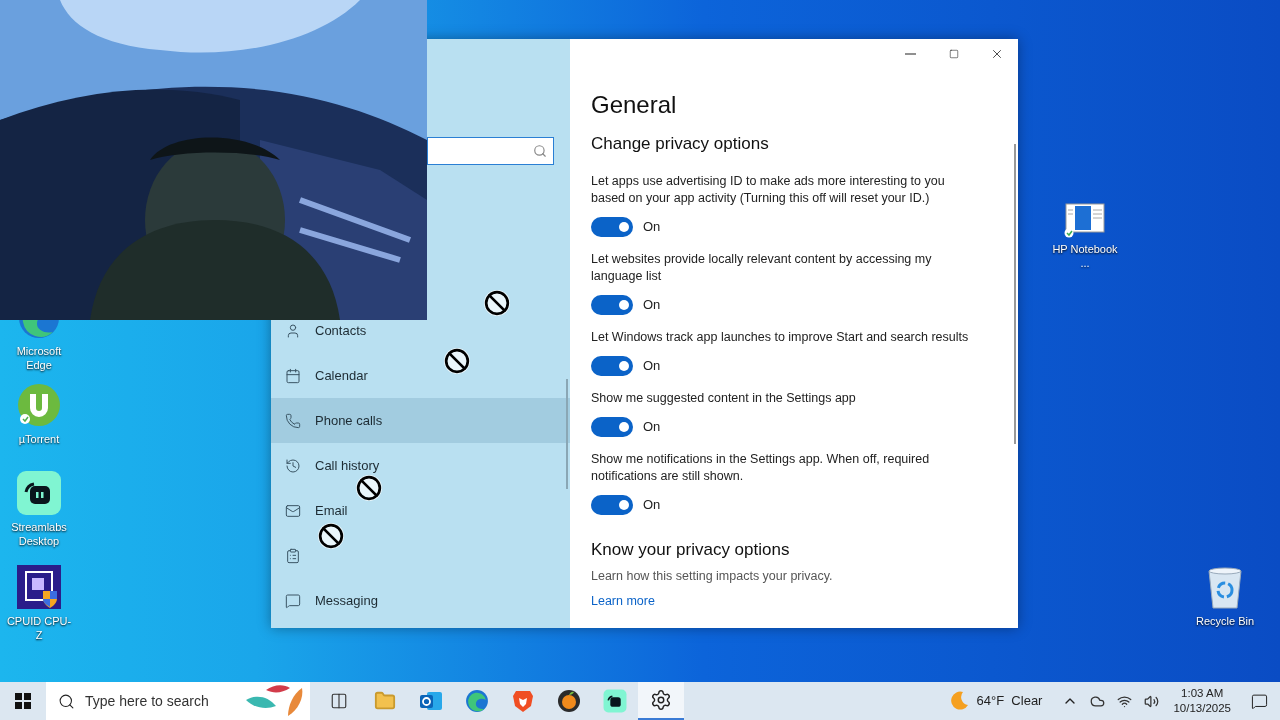 The image size is (1280, 720). Describe the element at coordinates (293, 555) in the screenshot. I see `clipboard-icon` at that location.